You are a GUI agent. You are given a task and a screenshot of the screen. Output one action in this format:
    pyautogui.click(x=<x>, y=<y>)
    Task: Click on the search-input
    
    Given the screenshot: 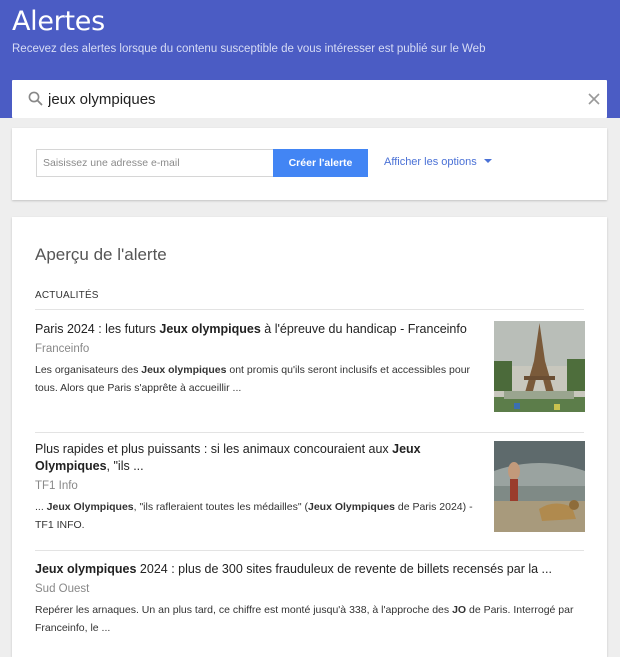 What is the action you would take?
    pyautogui.click(x=308, y=99)
    